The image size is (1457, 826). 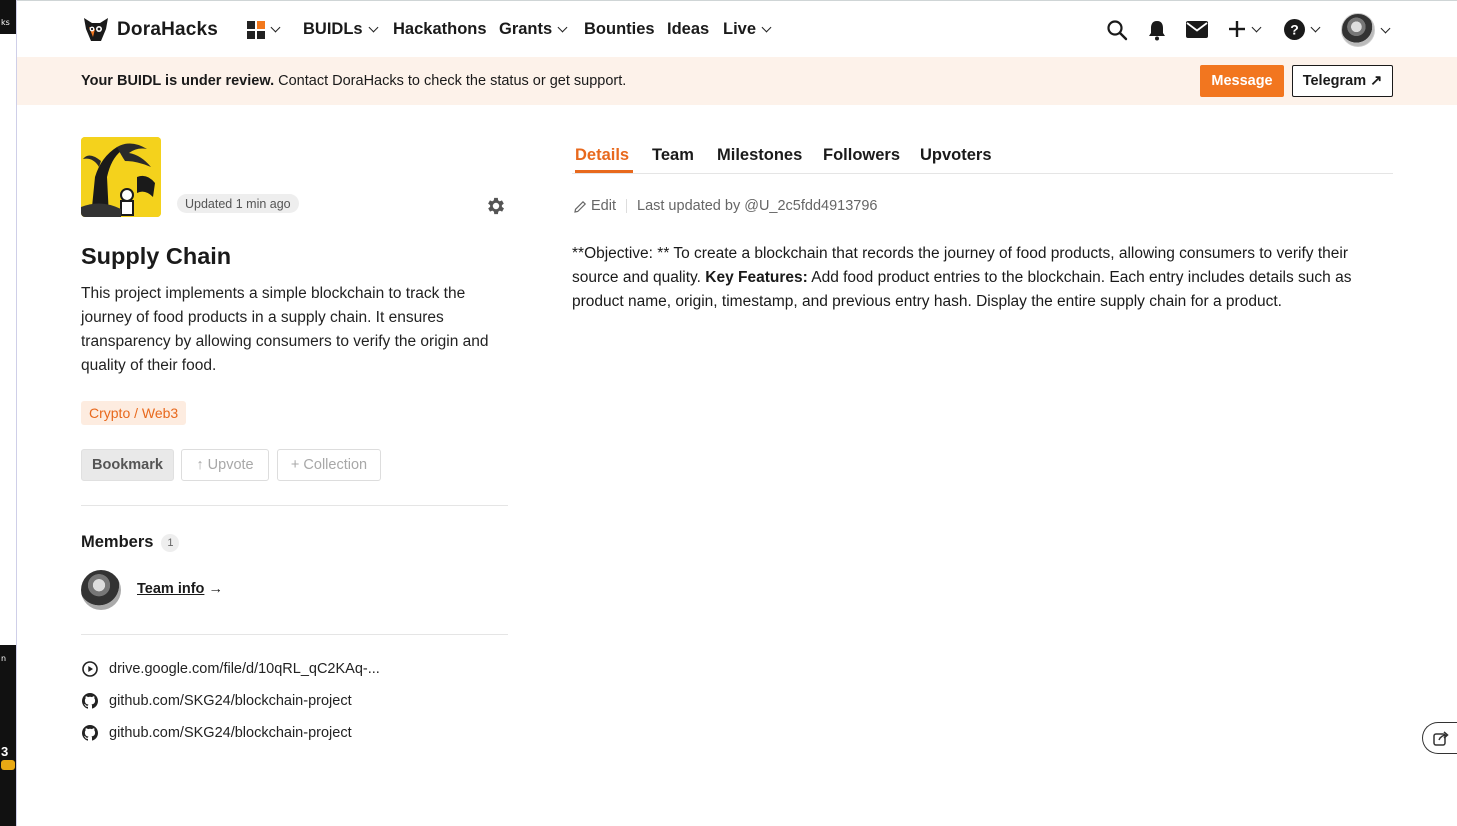 I want to click on separator, so click(x=626, y=206).